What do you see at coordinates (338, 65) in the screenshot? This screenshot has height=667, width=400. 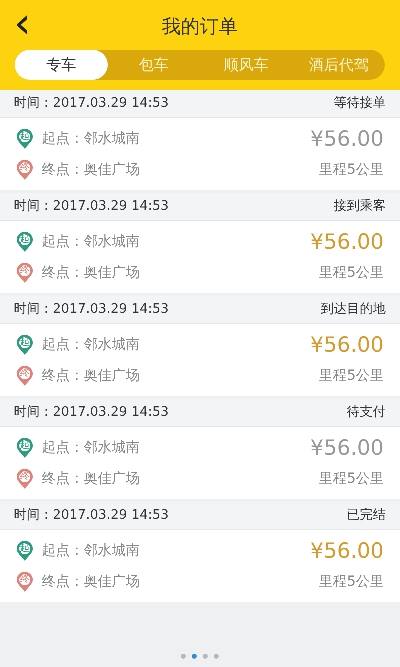 I see `tab: 酒后代驾` at bounding box center [338, 65].